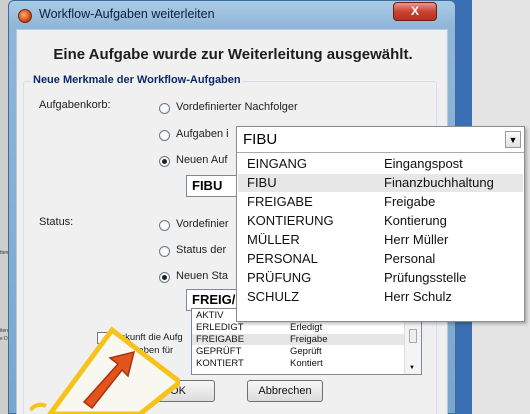  What do you see at coordinates (260, 139) in the screenshot?
I see `basket-dropdown-value: FIBU` at bounding box center [260, 139].